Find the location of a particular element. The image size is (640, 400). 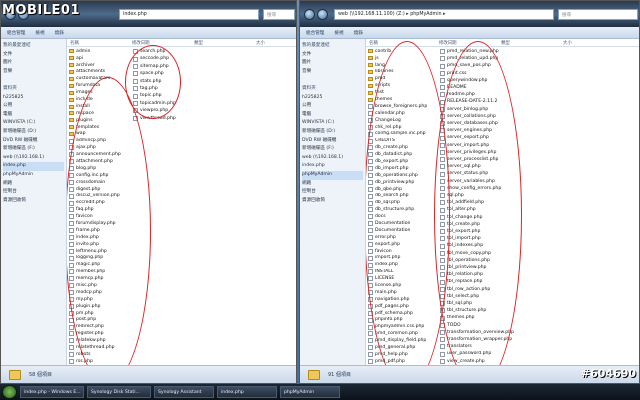

list-item: INSTALL is located at coordinates (403, 272).